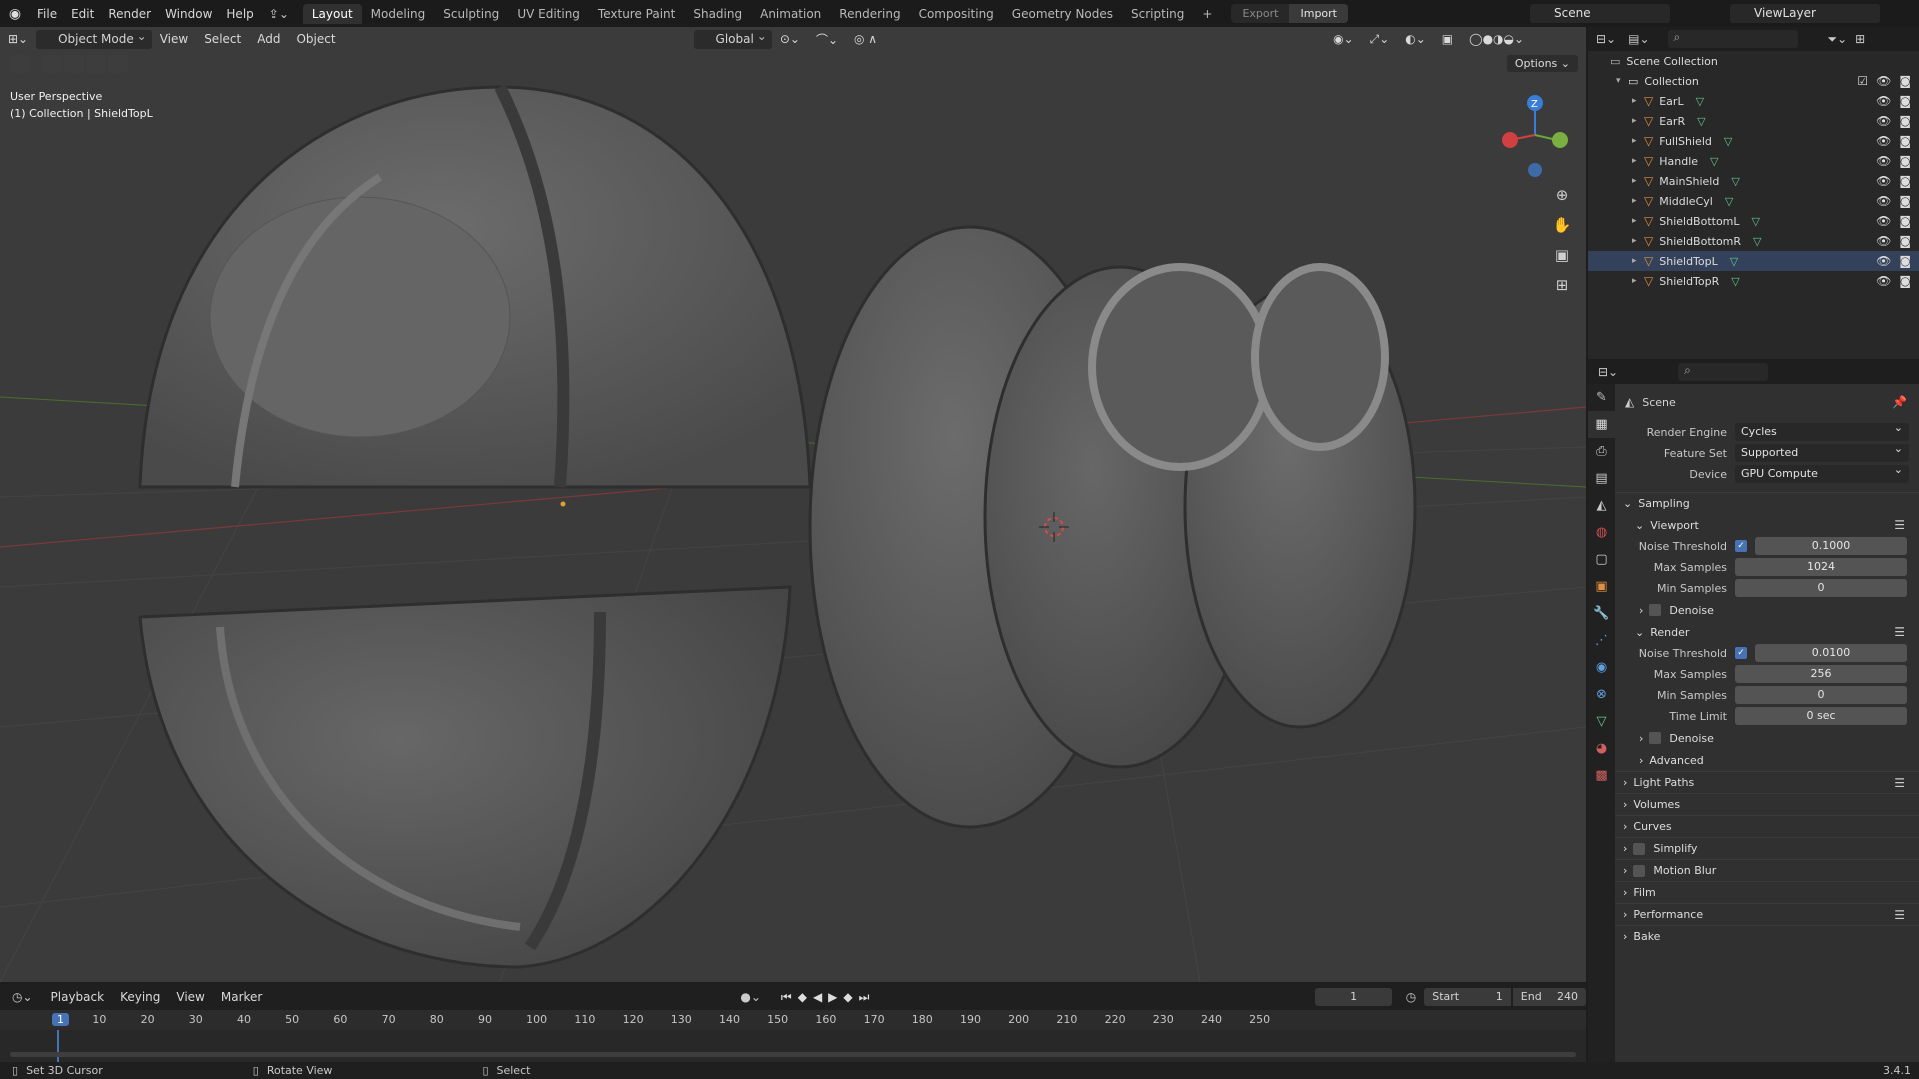  Describe the element at coordinates (1767, 826) in the screenshot. I see `panel-header: › Curves` at that location.